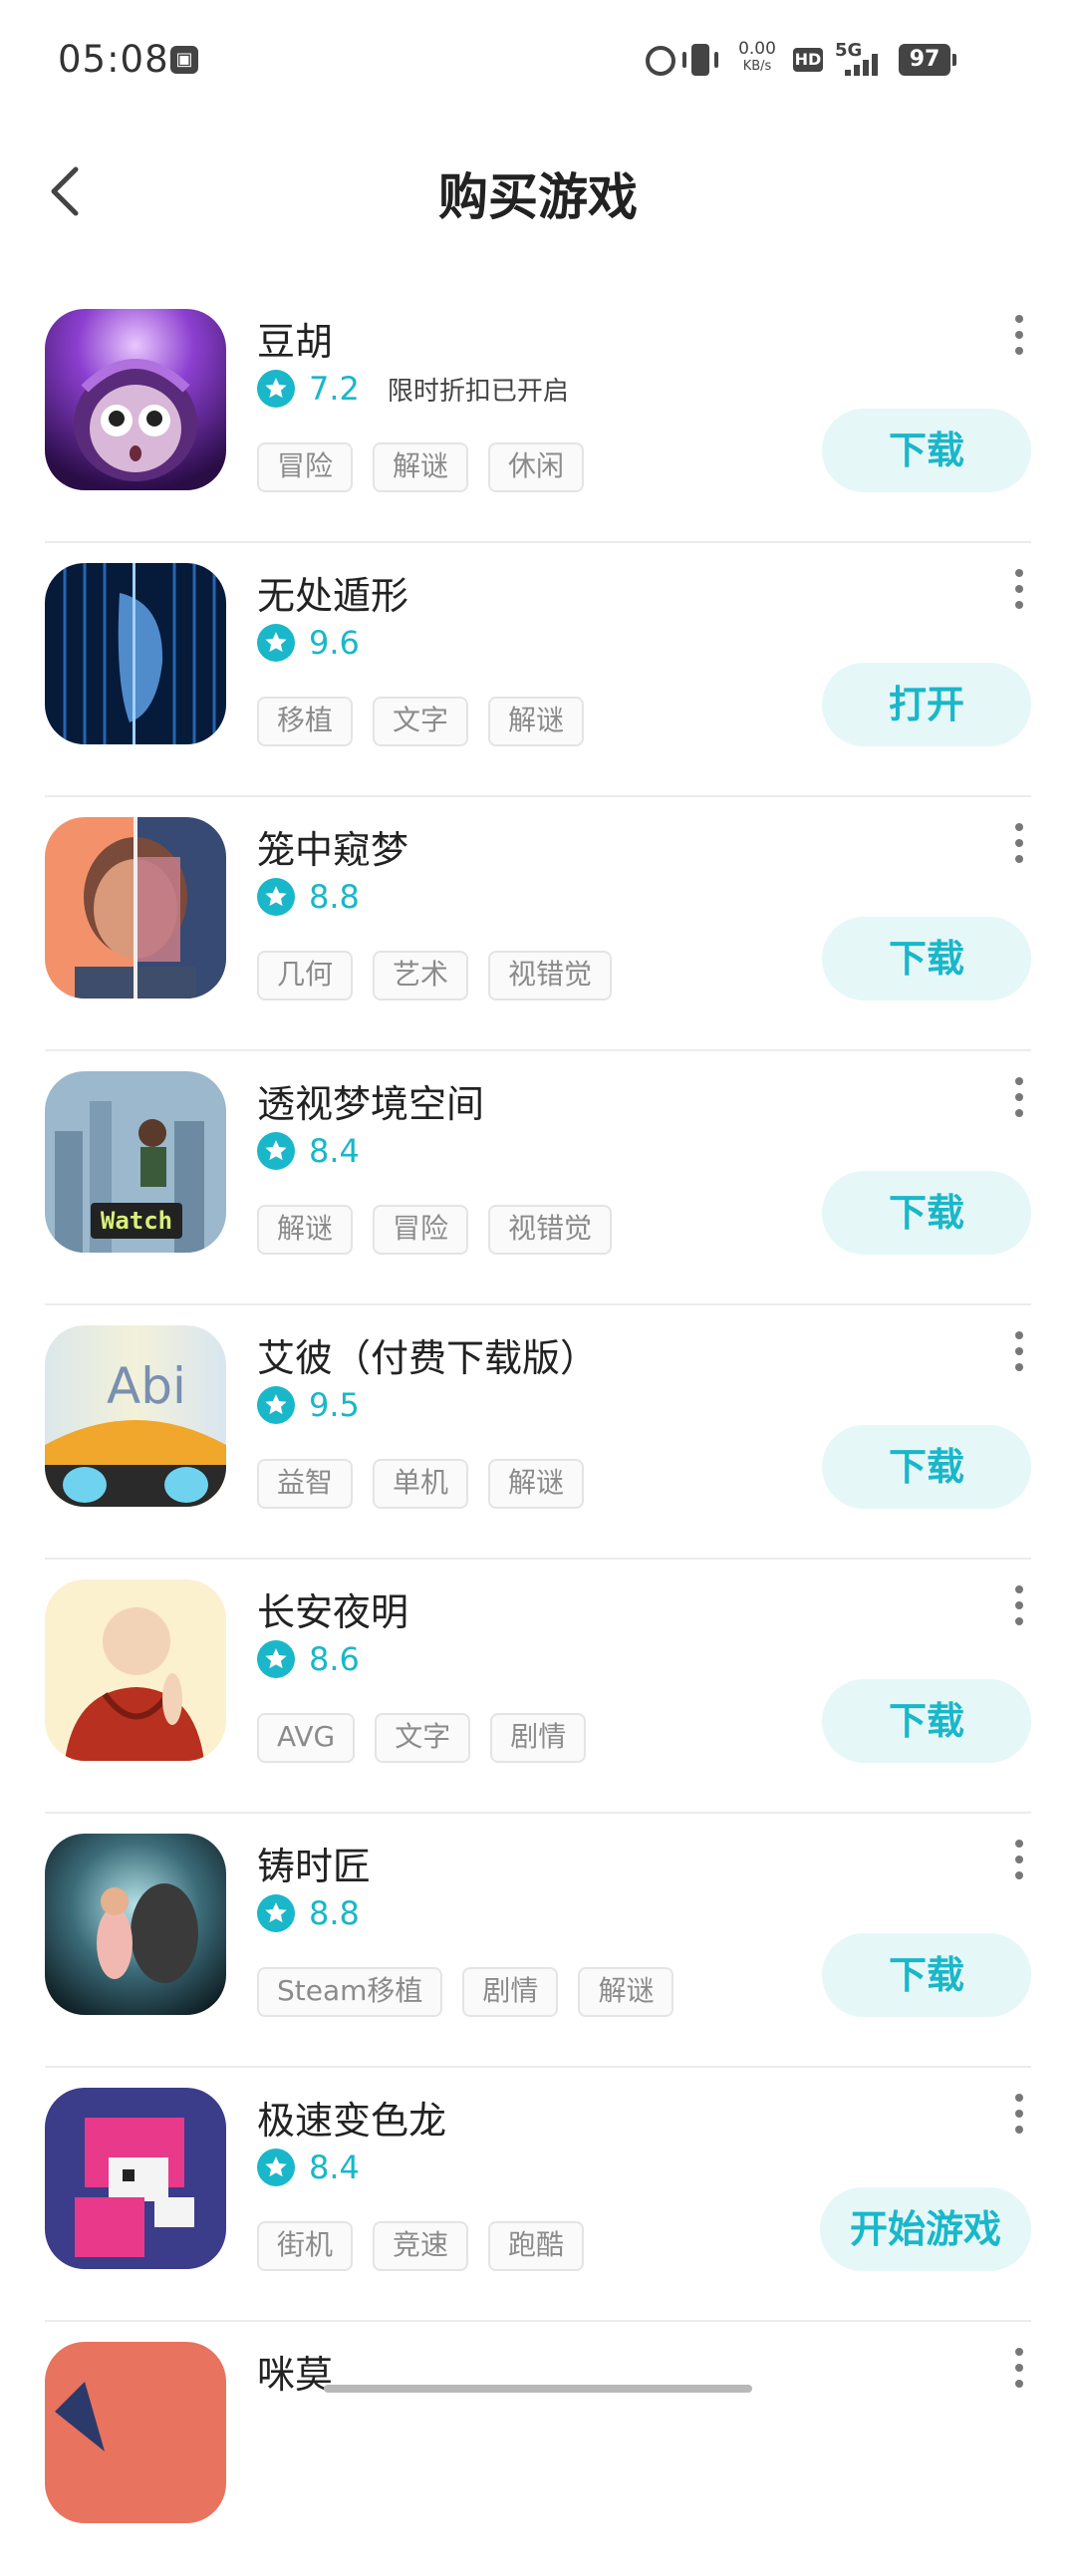  I want to click on status-bar: 05:08 ▣ 0.00 KB/s HD 5G 97, so click(538, 60).